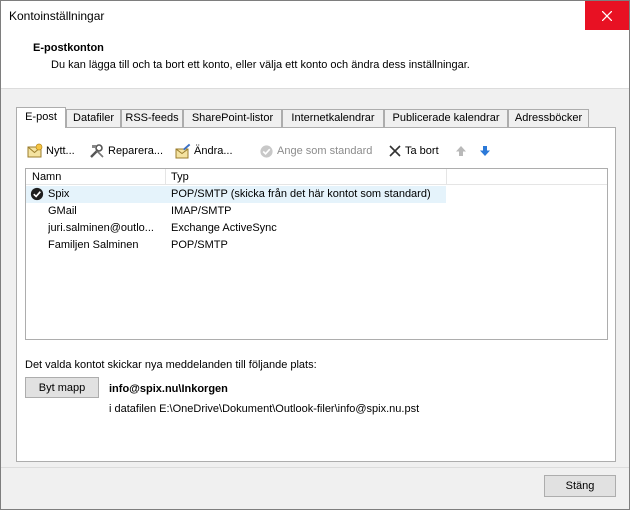 Image resolution: width=630 pixels, height=510 pixels. Describe the element at coordinates (152, 118) in the screenshot. I see `tab-rss-feeds: RSS-feeds` at that location.